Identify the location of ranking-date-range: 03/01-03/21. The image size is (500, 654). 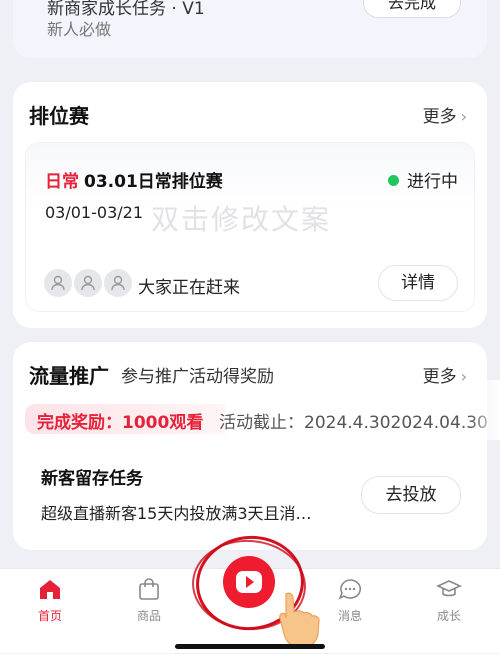
(94, 212).